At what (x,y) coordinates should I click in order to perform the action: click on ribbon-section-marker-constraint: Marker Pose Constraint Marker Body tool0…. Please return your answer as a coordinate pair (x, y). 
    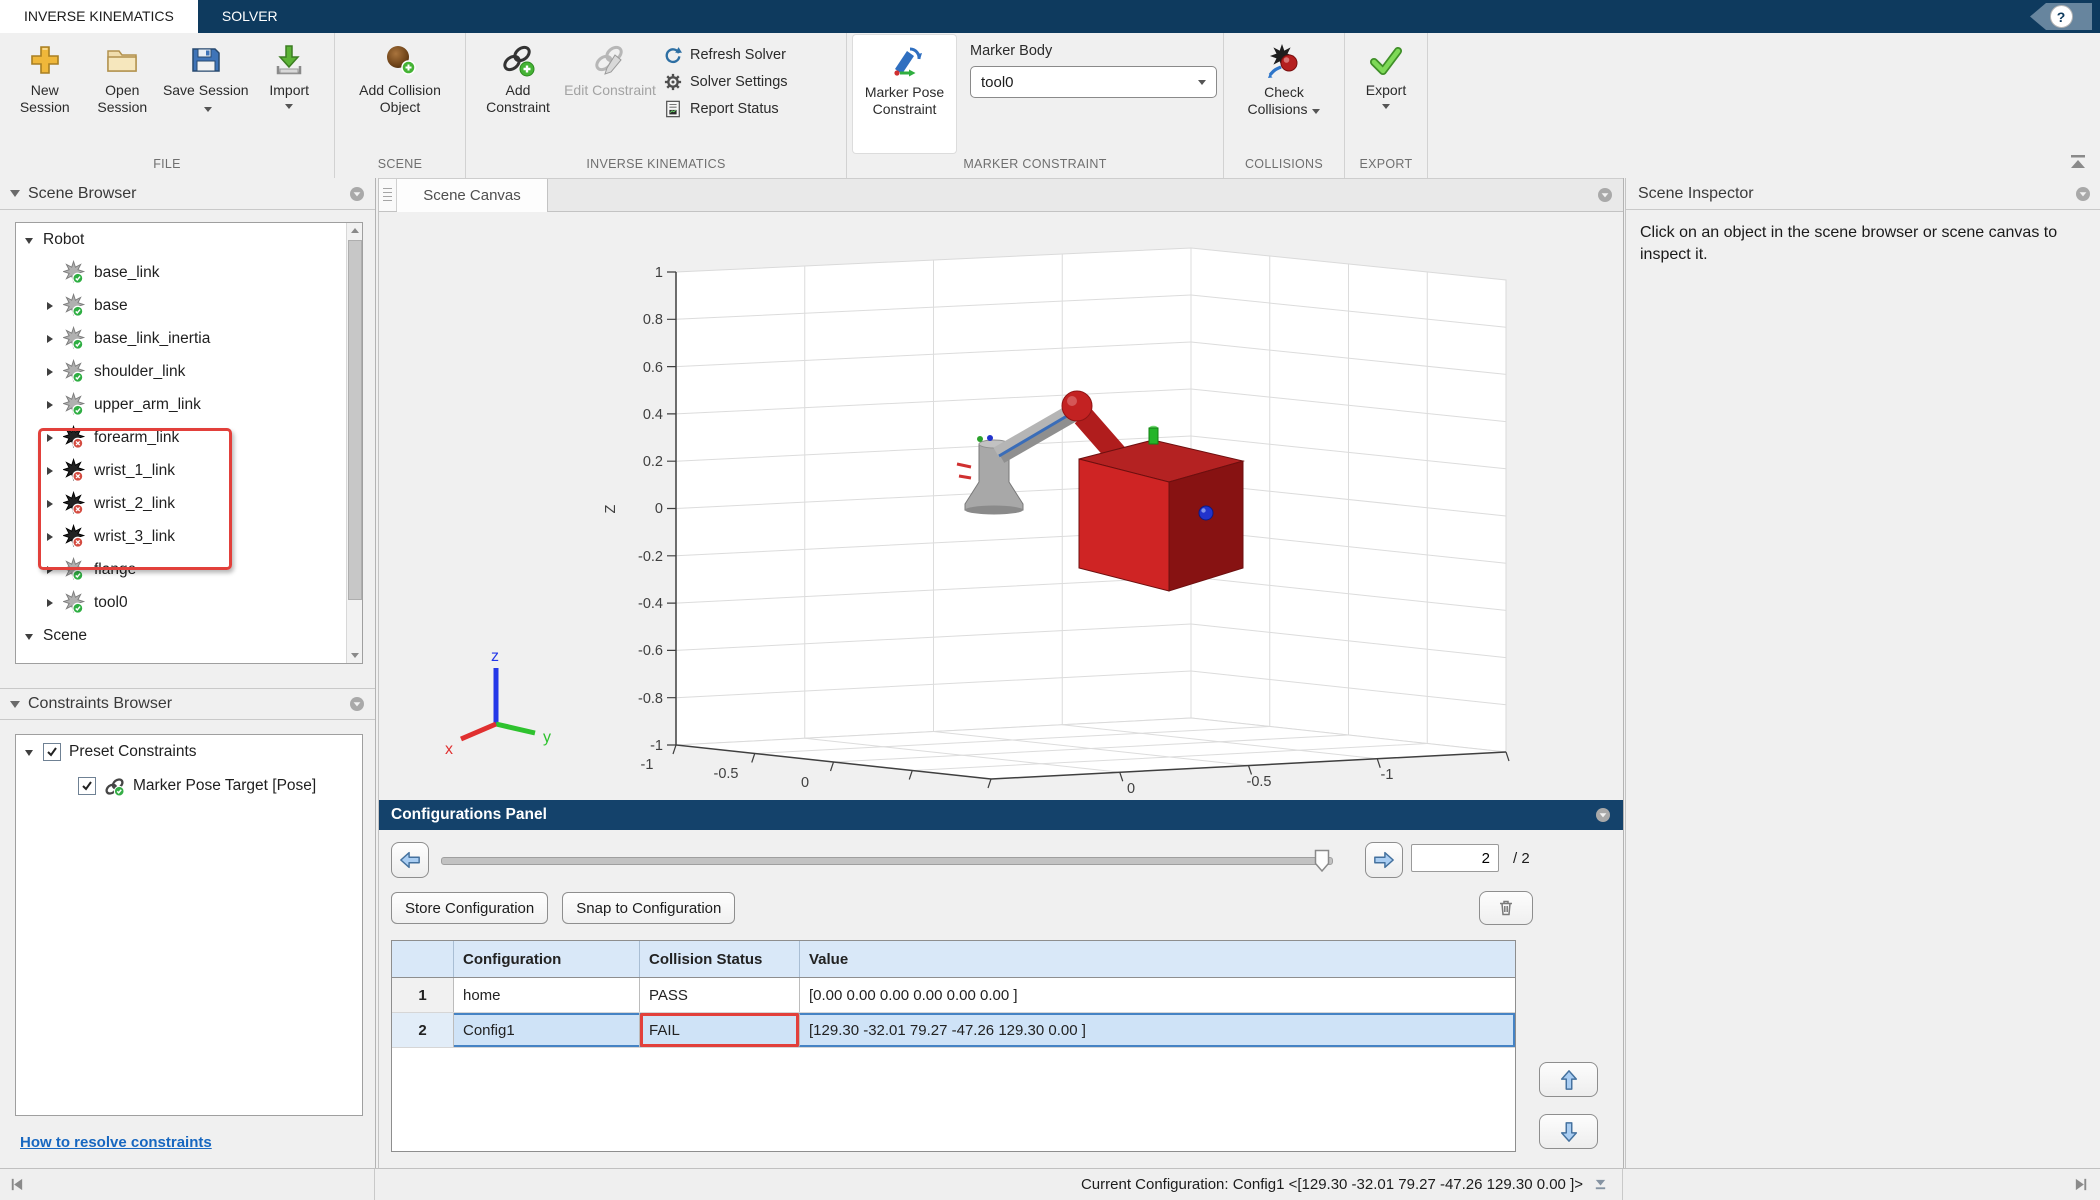
    Looking at the image, I should click on (1035, 105).